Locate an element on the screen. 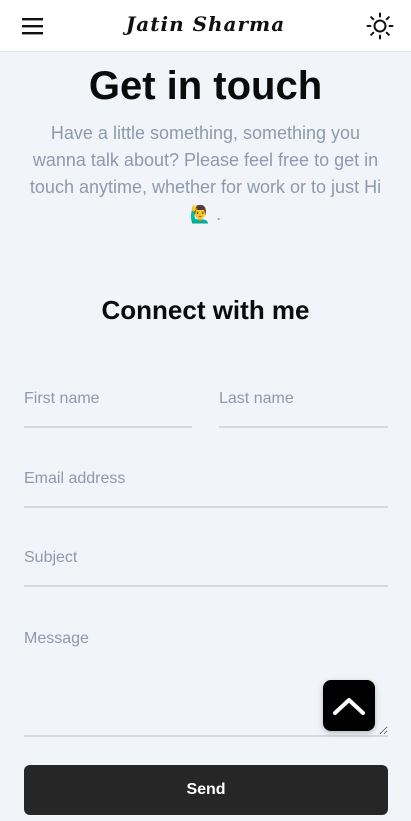  page-title: Get in touch is located at coordinates (205, 86).